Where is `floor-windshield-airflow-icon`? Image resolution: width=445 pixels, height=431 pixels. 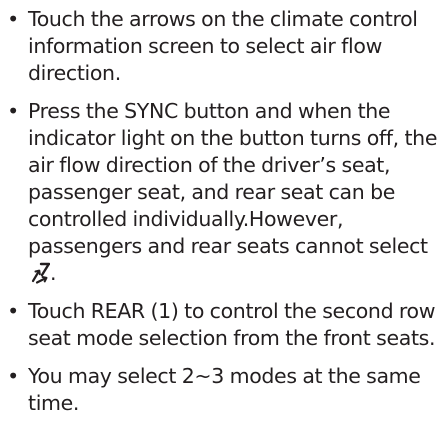 floor-windshield-airflow-icon is located at coordinates (40, 273).